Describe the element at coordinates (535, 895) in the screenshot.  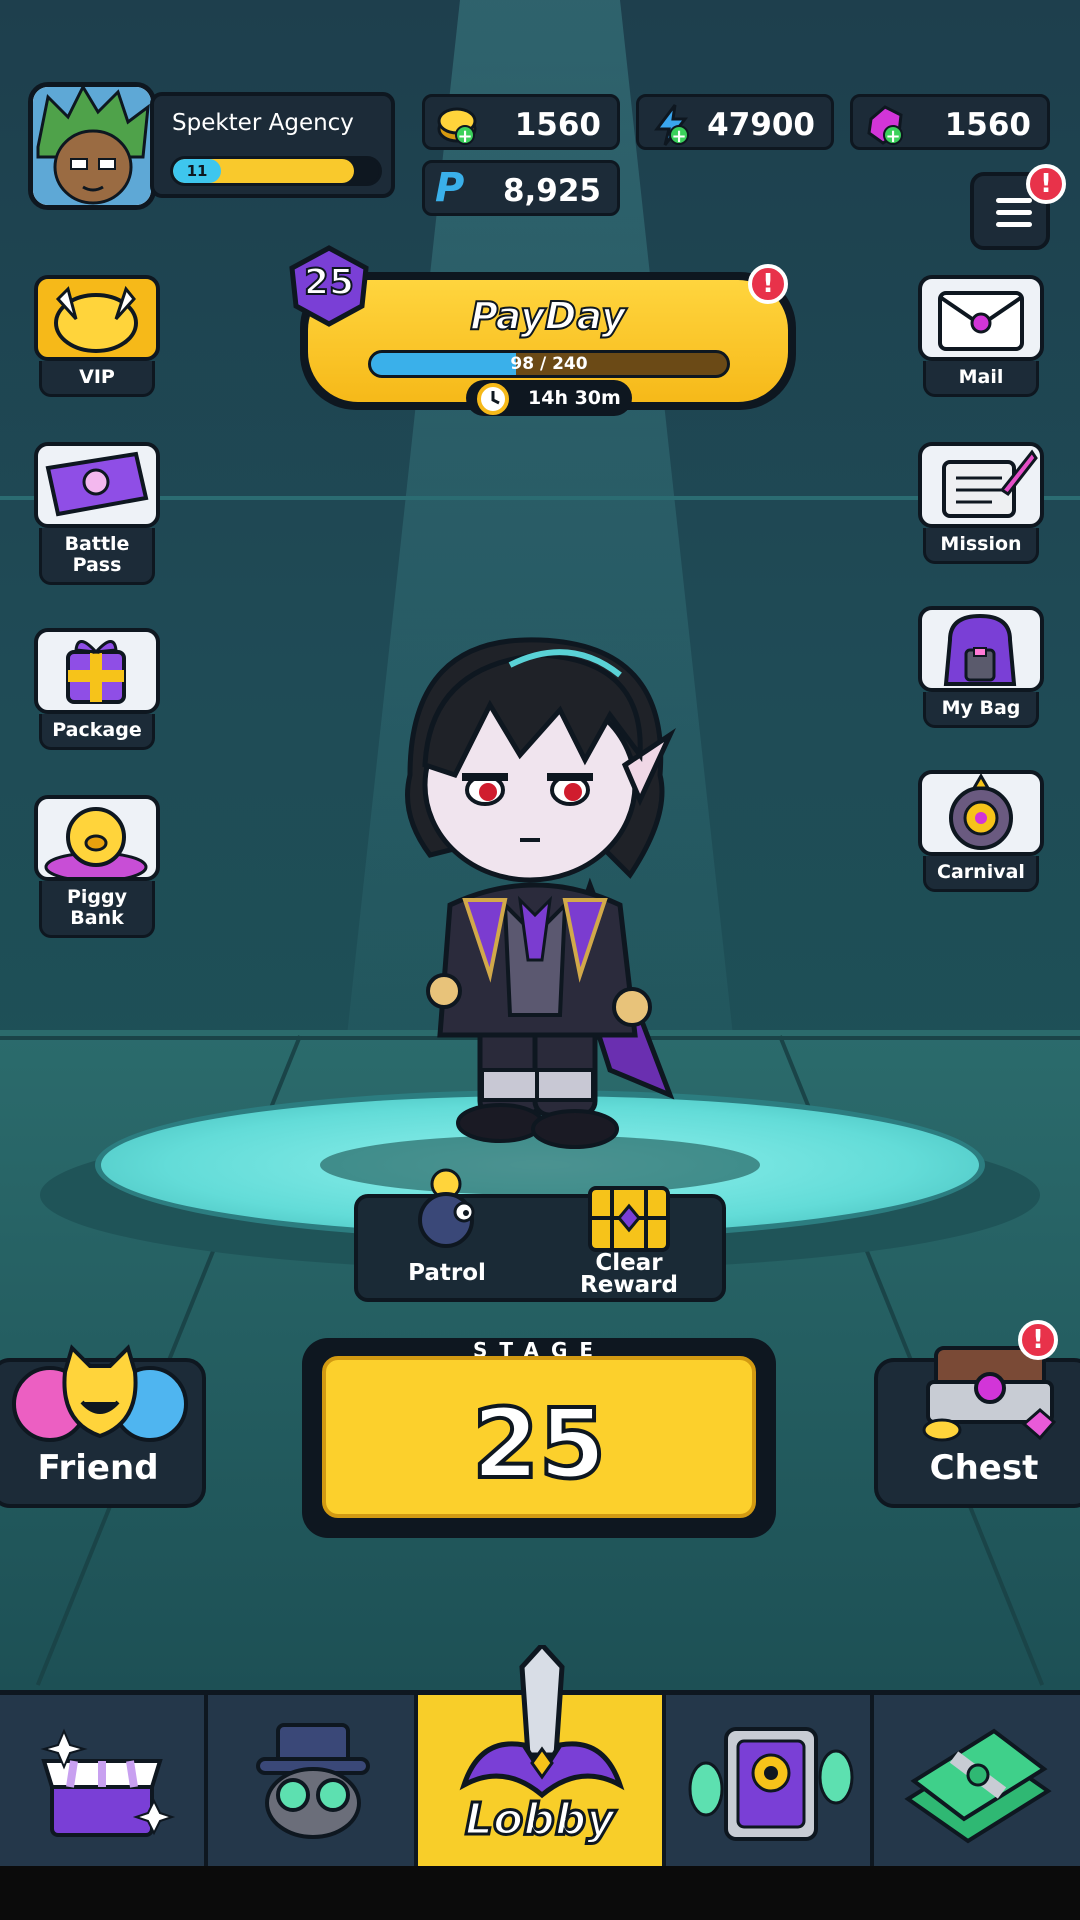
I see `vampire-character` at that location.